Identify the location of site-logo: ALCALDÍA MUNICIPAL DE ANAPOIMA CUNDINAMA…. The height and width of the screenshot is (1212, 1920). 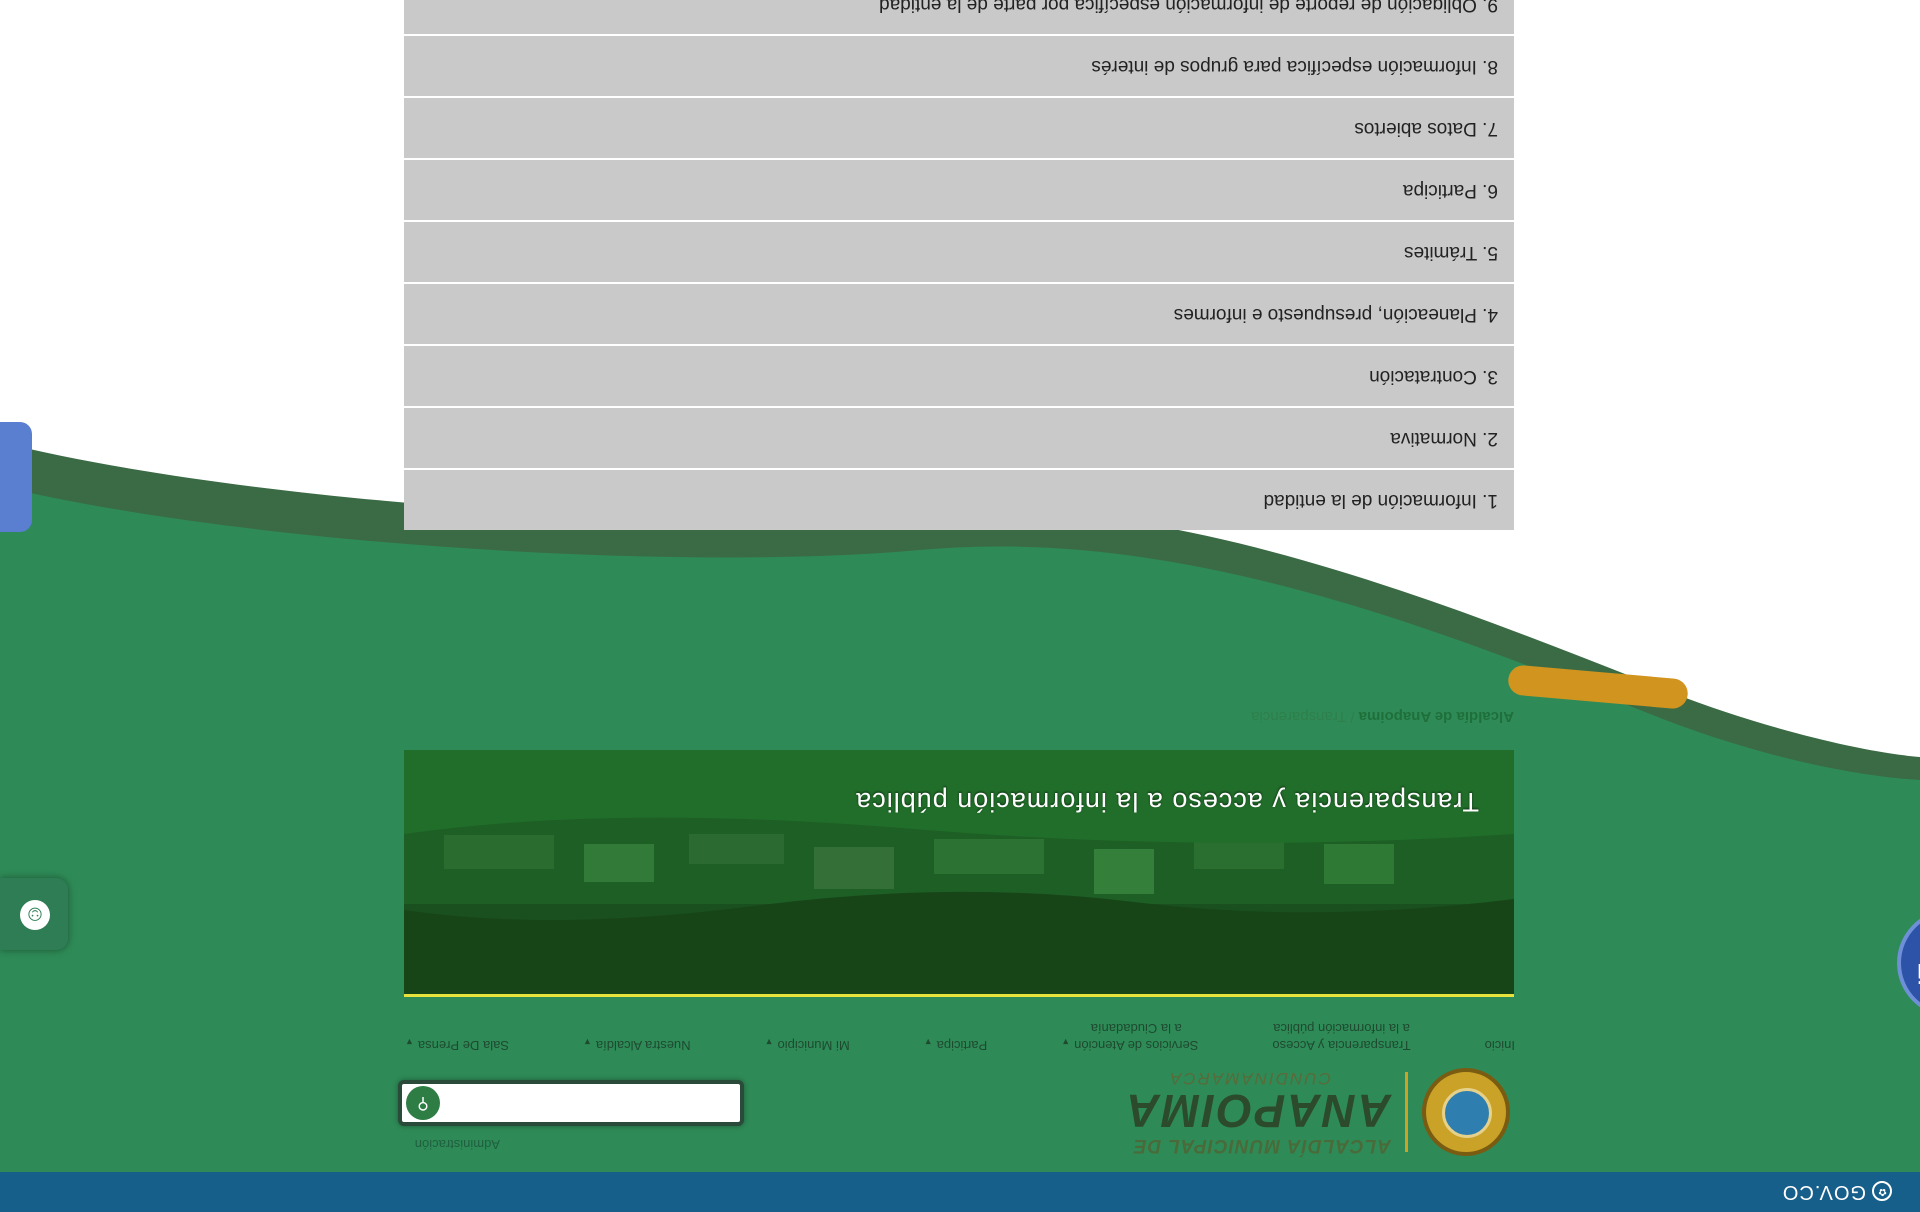
(1317, 1112).